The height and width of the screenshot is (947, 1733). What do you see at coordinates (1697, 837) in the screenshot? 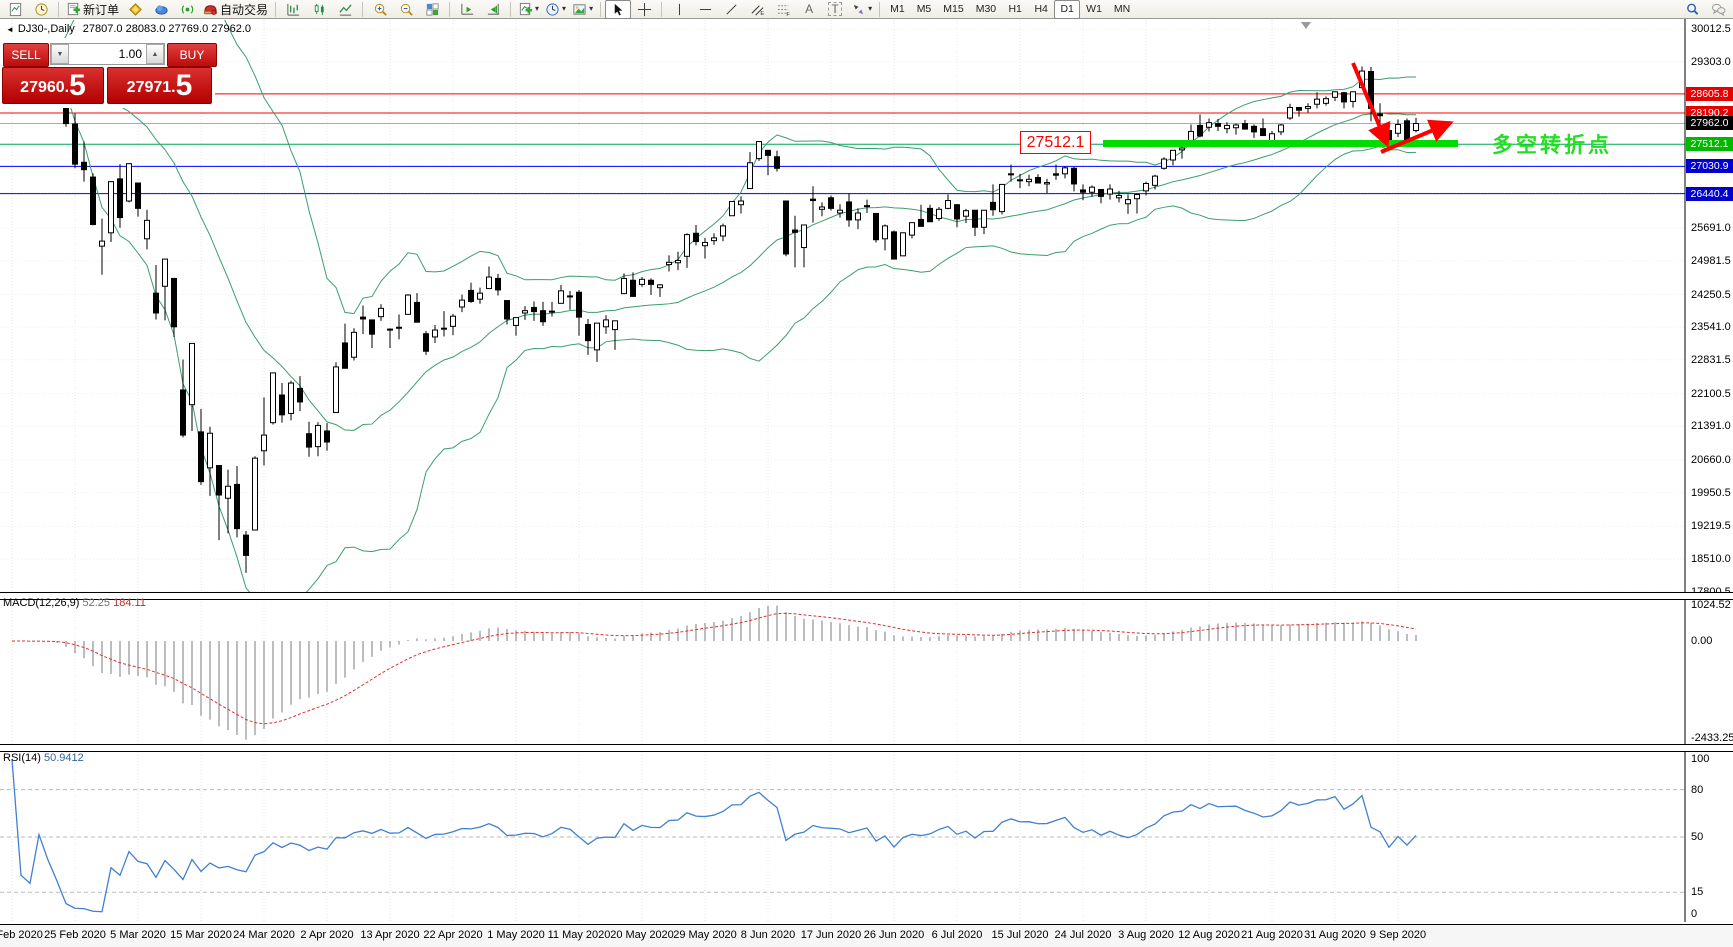
I see `rsi-scale-label: 50` at bounding box center [1697, 837].